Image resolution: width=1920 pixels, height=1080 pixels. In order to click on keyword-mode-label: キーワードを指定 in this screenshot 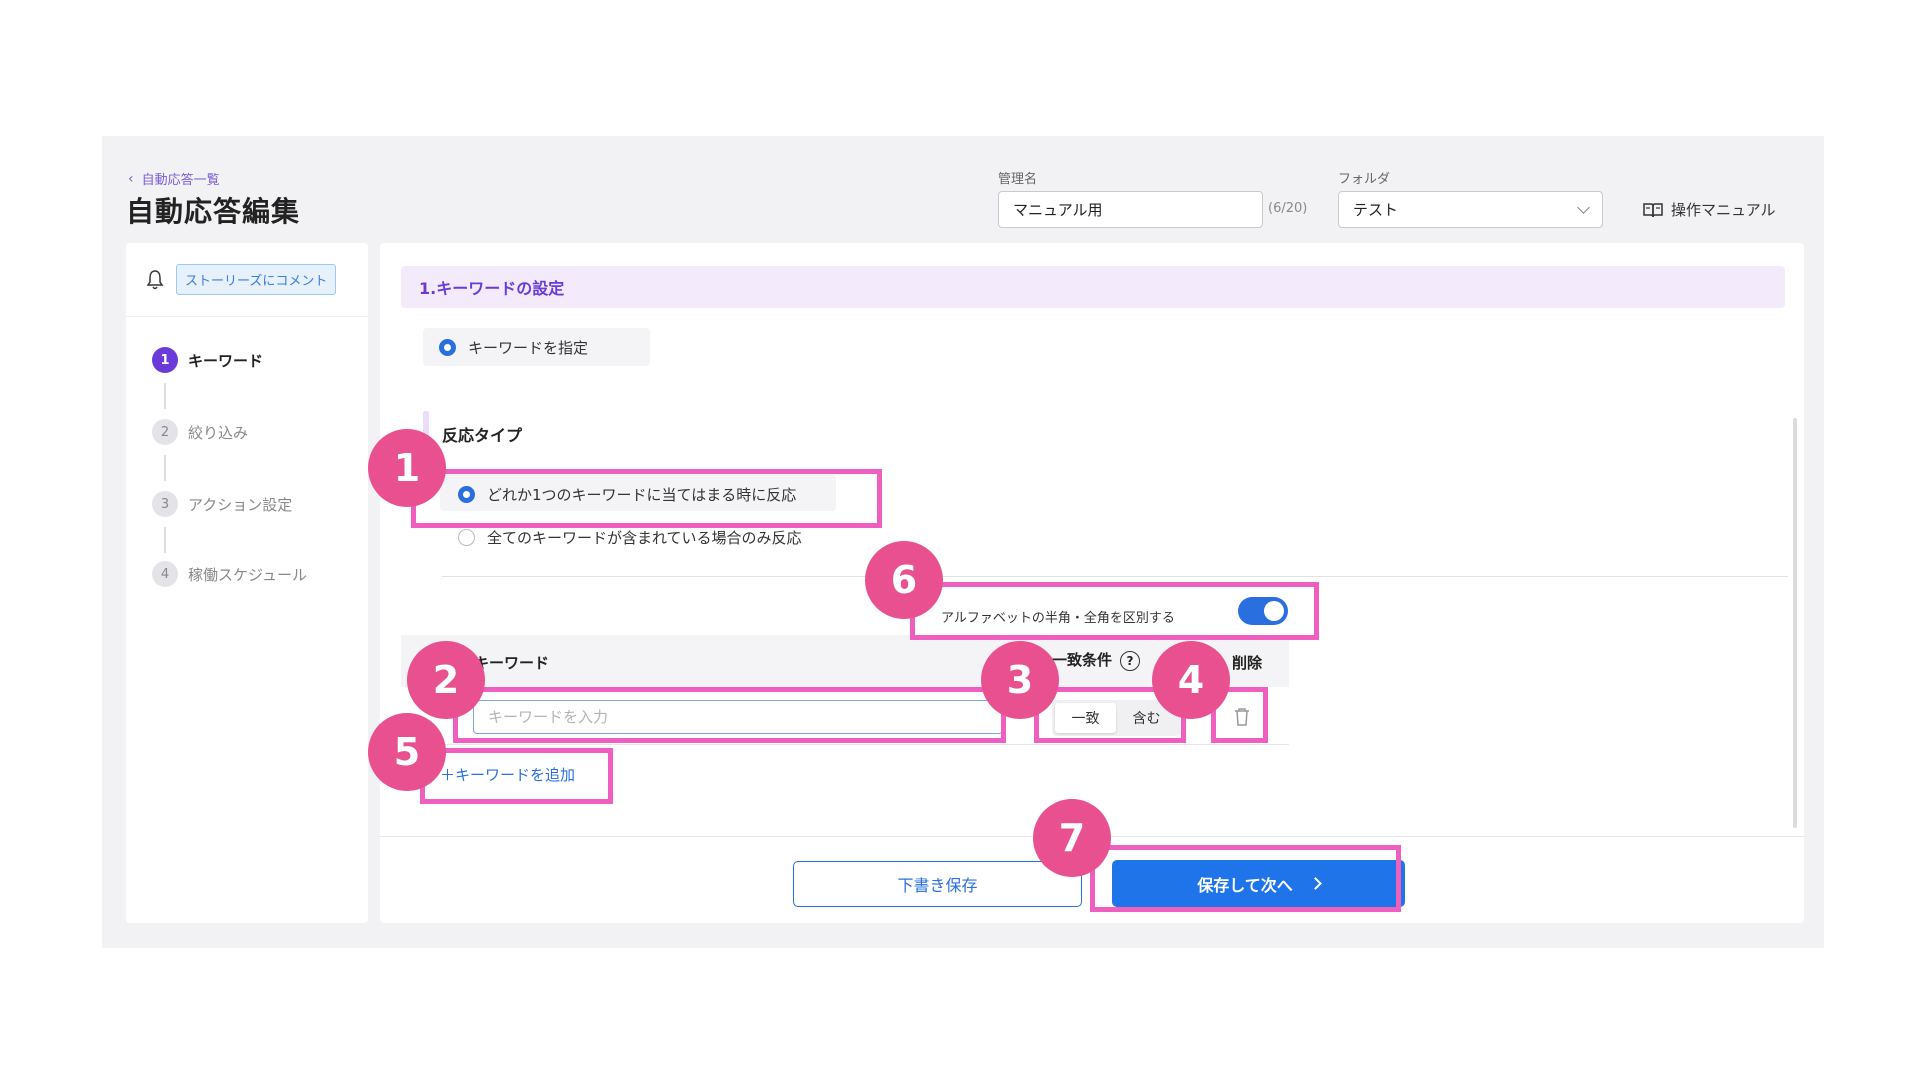, I will do `click(528, 347)`.